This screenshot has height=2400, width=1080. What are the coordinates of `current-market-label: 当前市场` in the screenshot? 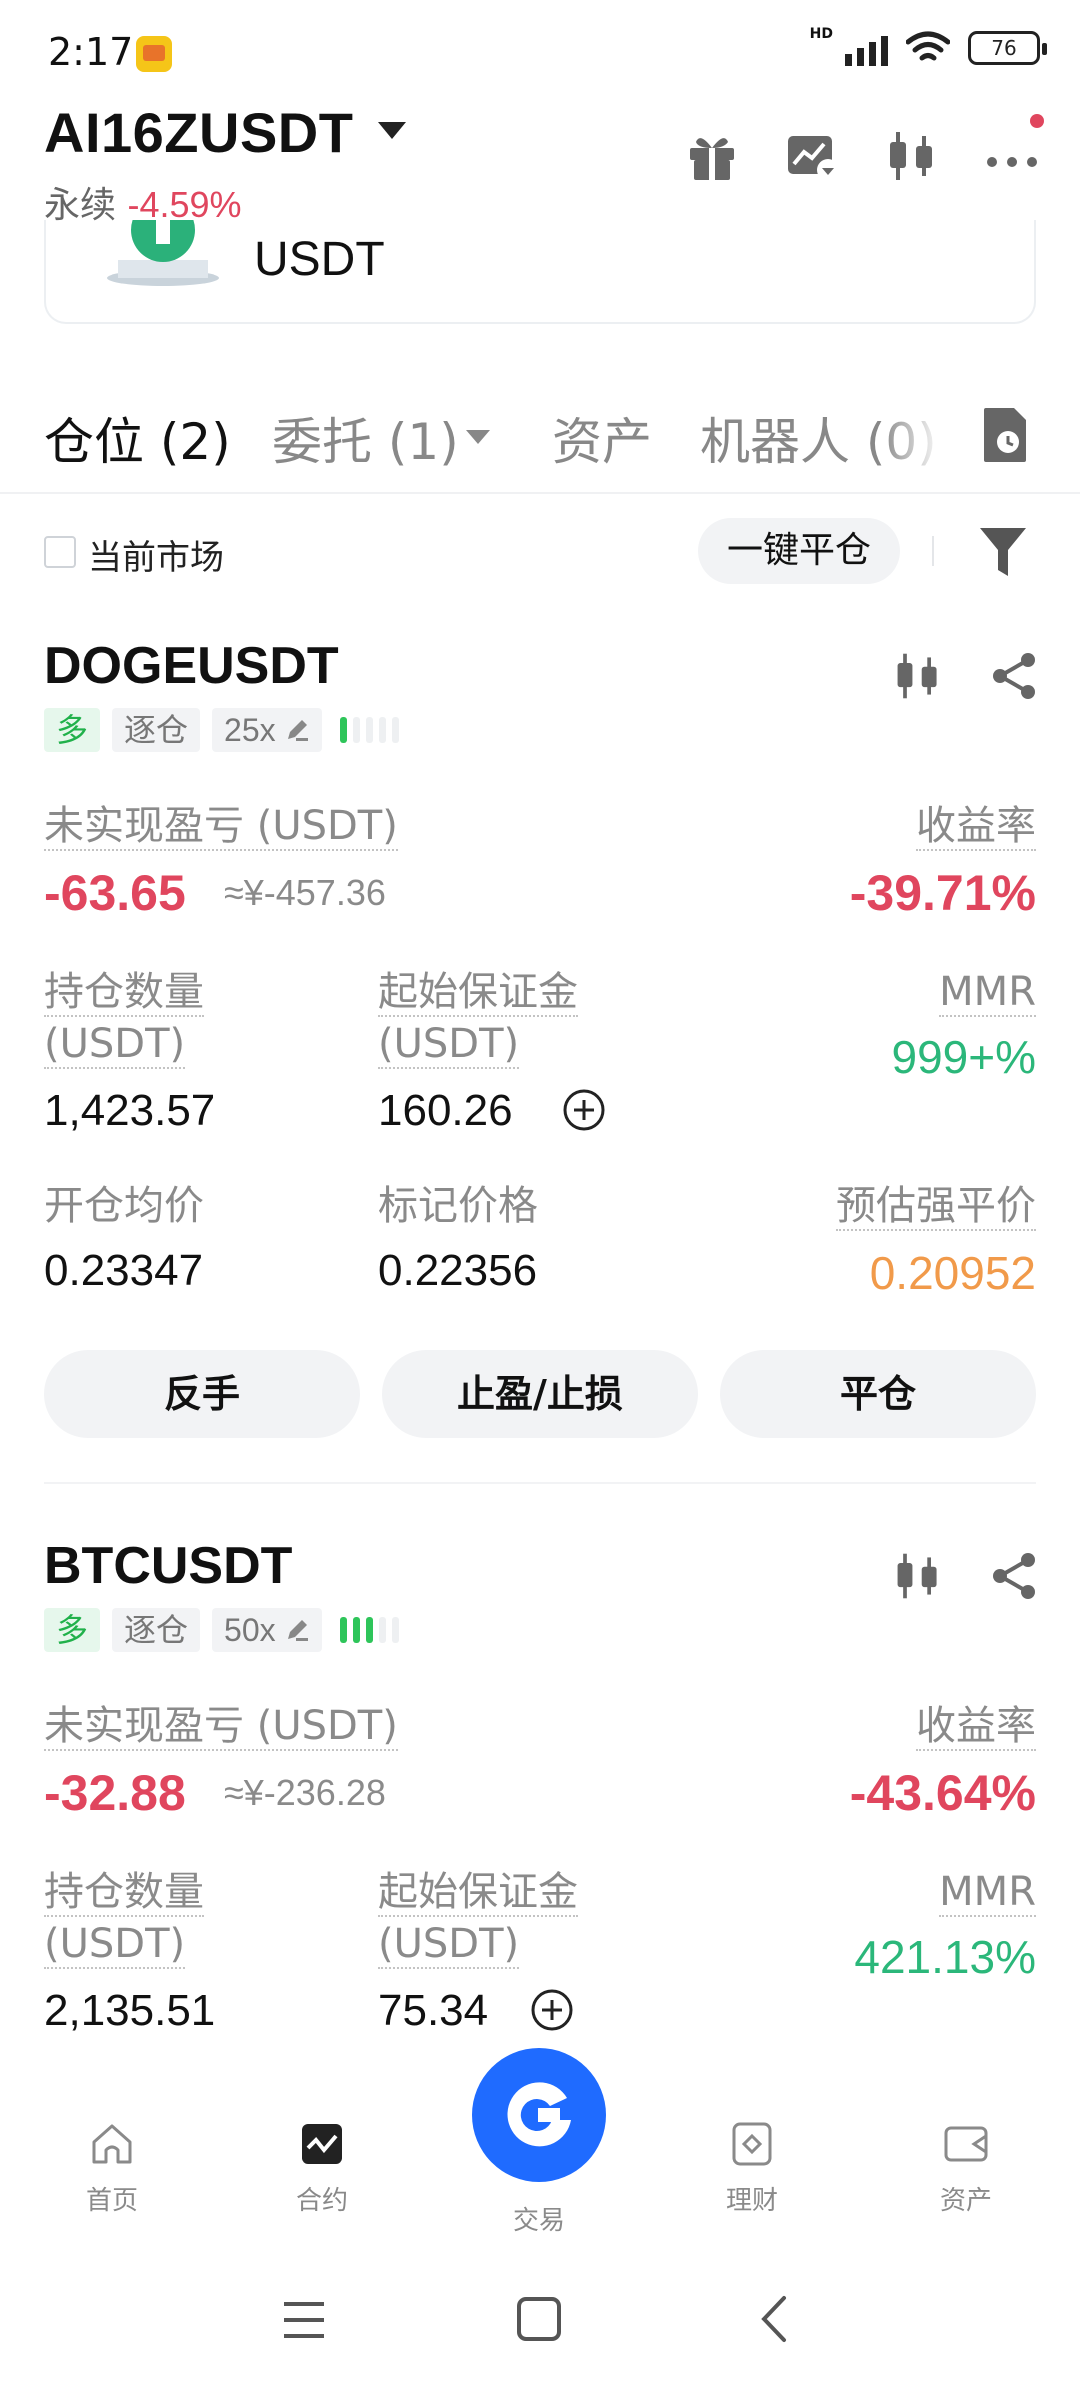 It's located at (156, 554).